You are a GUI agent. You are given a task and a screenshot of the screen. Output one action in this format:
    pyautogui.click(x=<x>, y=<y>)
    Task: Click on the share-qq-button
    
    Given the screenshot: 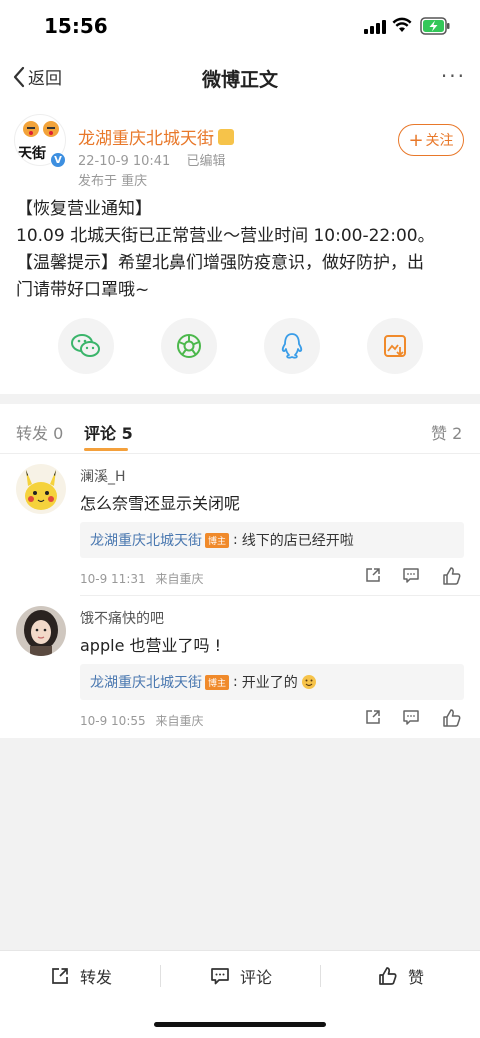 What is the action you would take?
    pyautogui.click(x=292, y=346)
    